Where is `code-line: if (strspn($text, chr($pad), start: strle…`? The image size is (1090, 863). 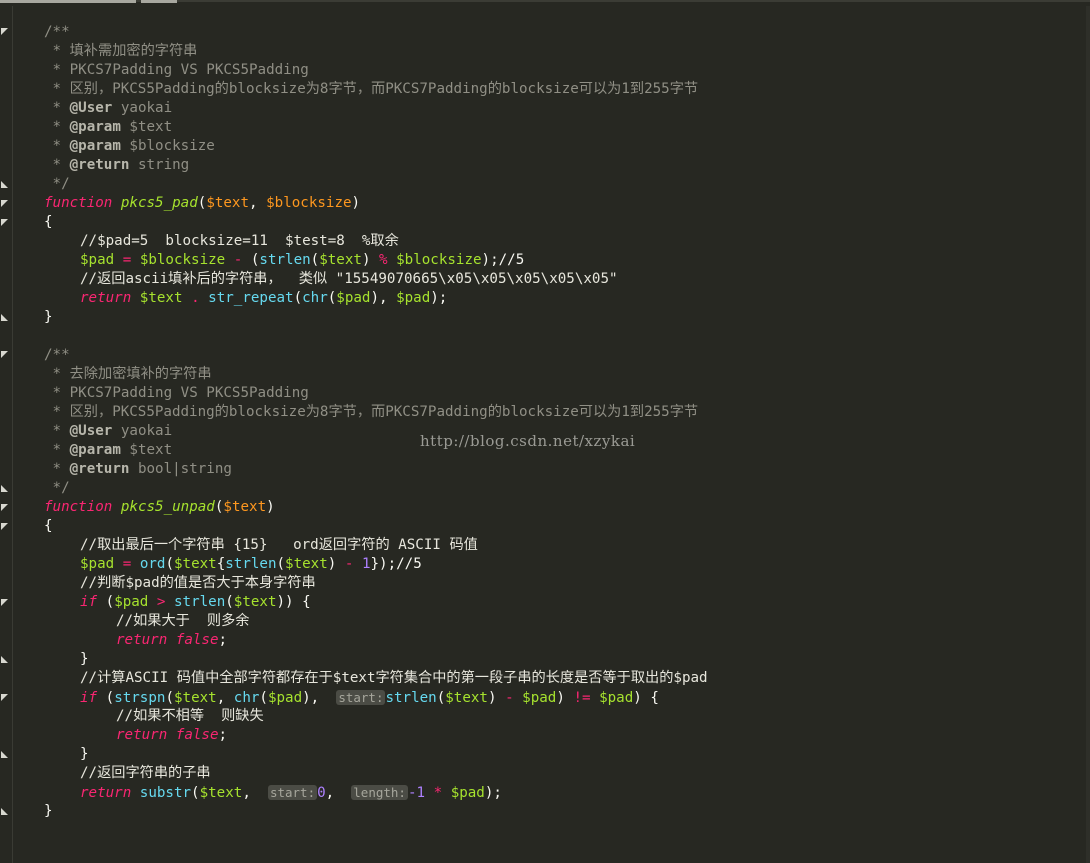
code-line: if (strspn($text, chr($pad), start: strle… is located at coordinates (369, 698).